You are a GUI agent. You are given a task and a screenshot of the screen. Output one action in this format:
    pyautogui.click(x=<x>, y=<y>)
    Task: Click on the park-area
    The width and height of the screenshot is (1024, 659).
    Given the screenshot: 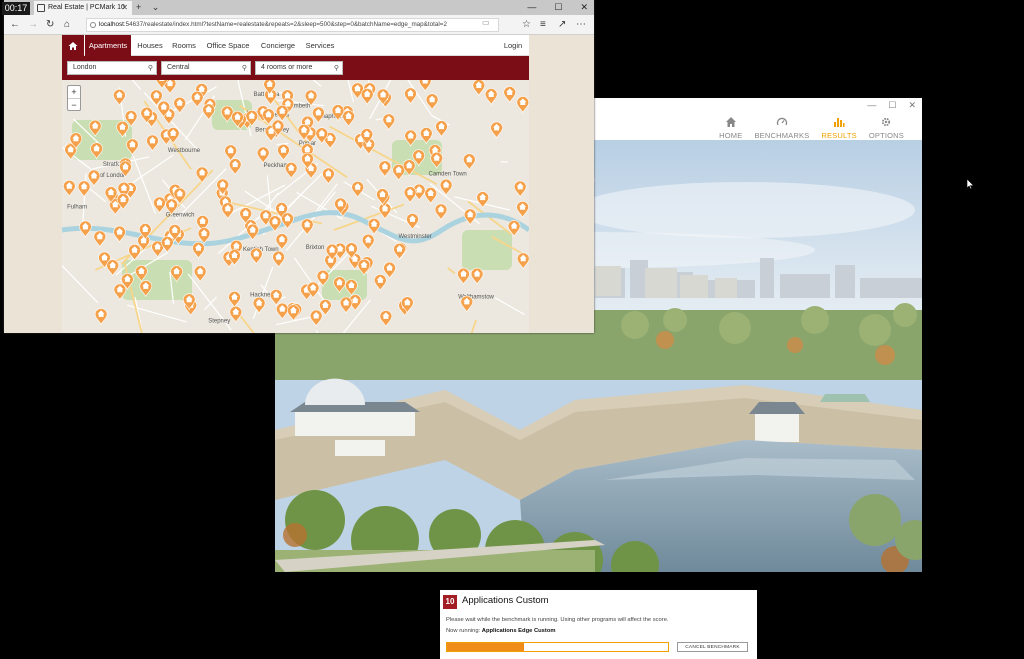 What is the action you would take?
    pyautogui.click(x=487, y=250)
    